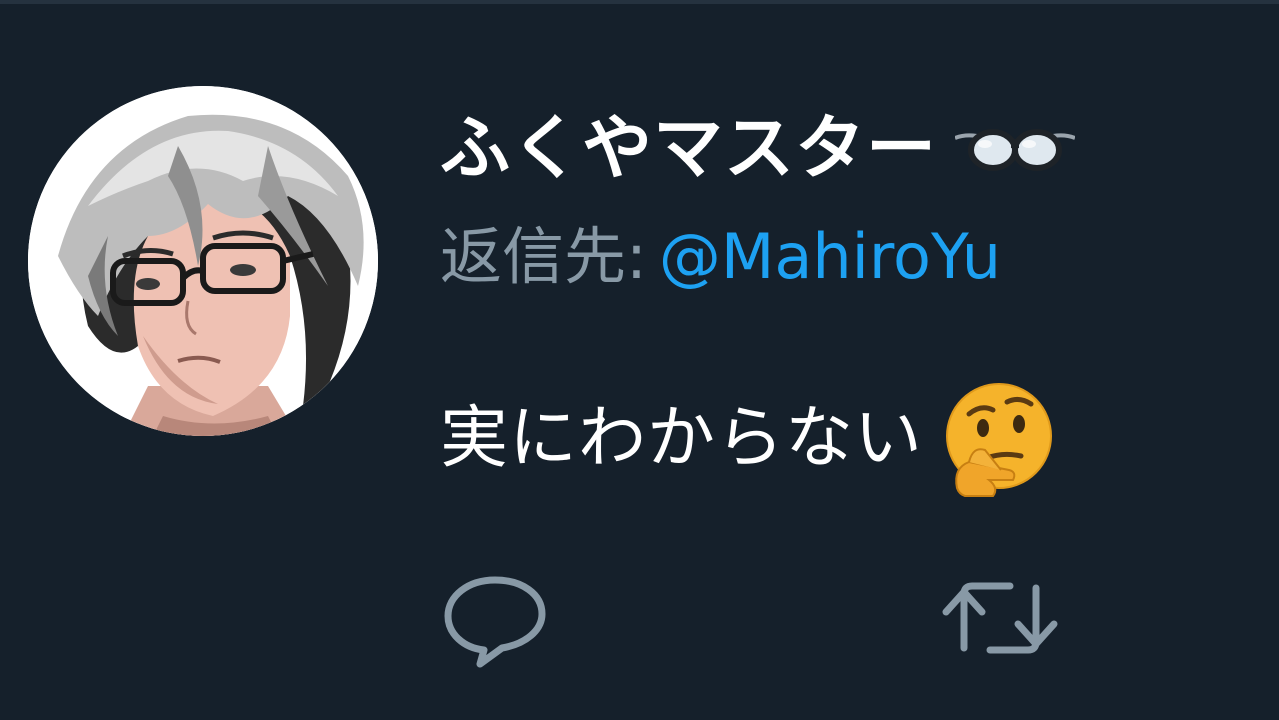 Image resolution: width=1279 pixels, height=720 pixels. Describe the element at coordinates (859, 623) in the screenshot. I see `tweet-actions` at that location.